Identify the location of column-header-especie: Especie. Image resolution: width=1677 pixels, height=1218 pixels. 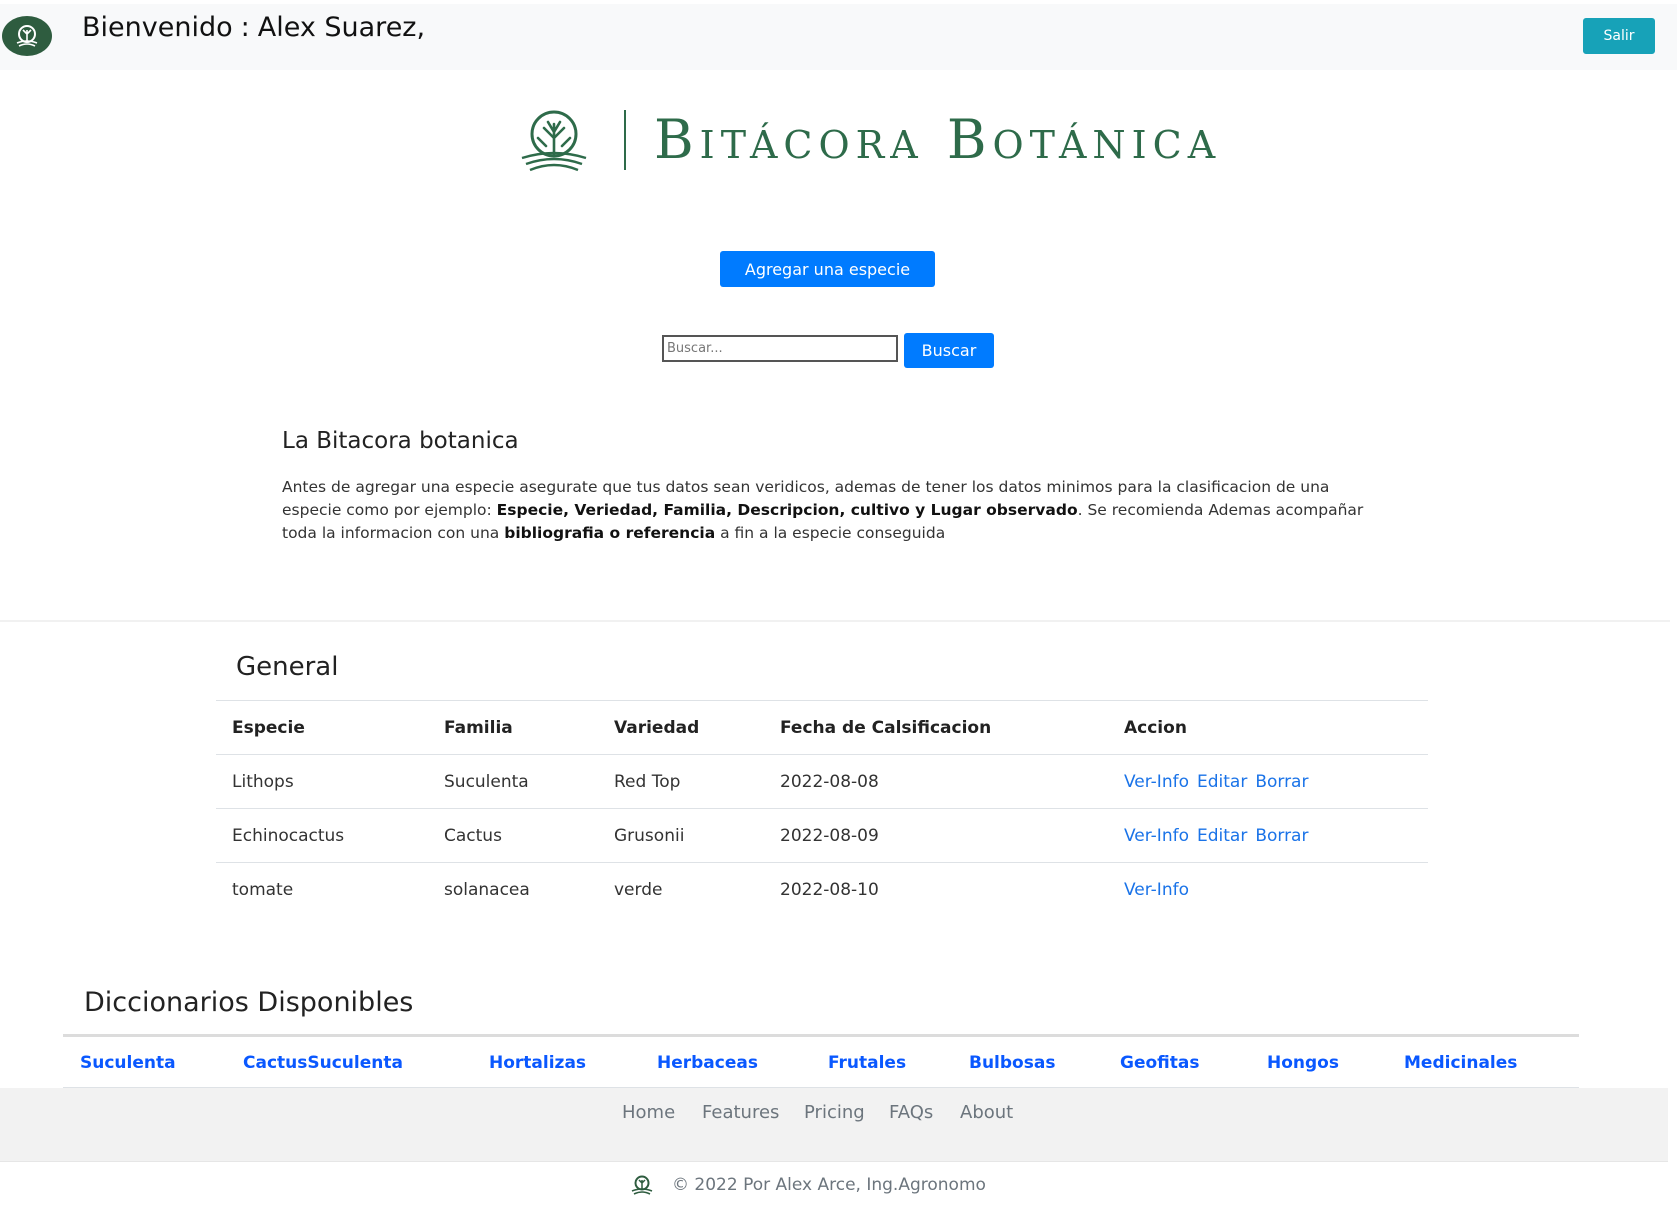
(322, 727).